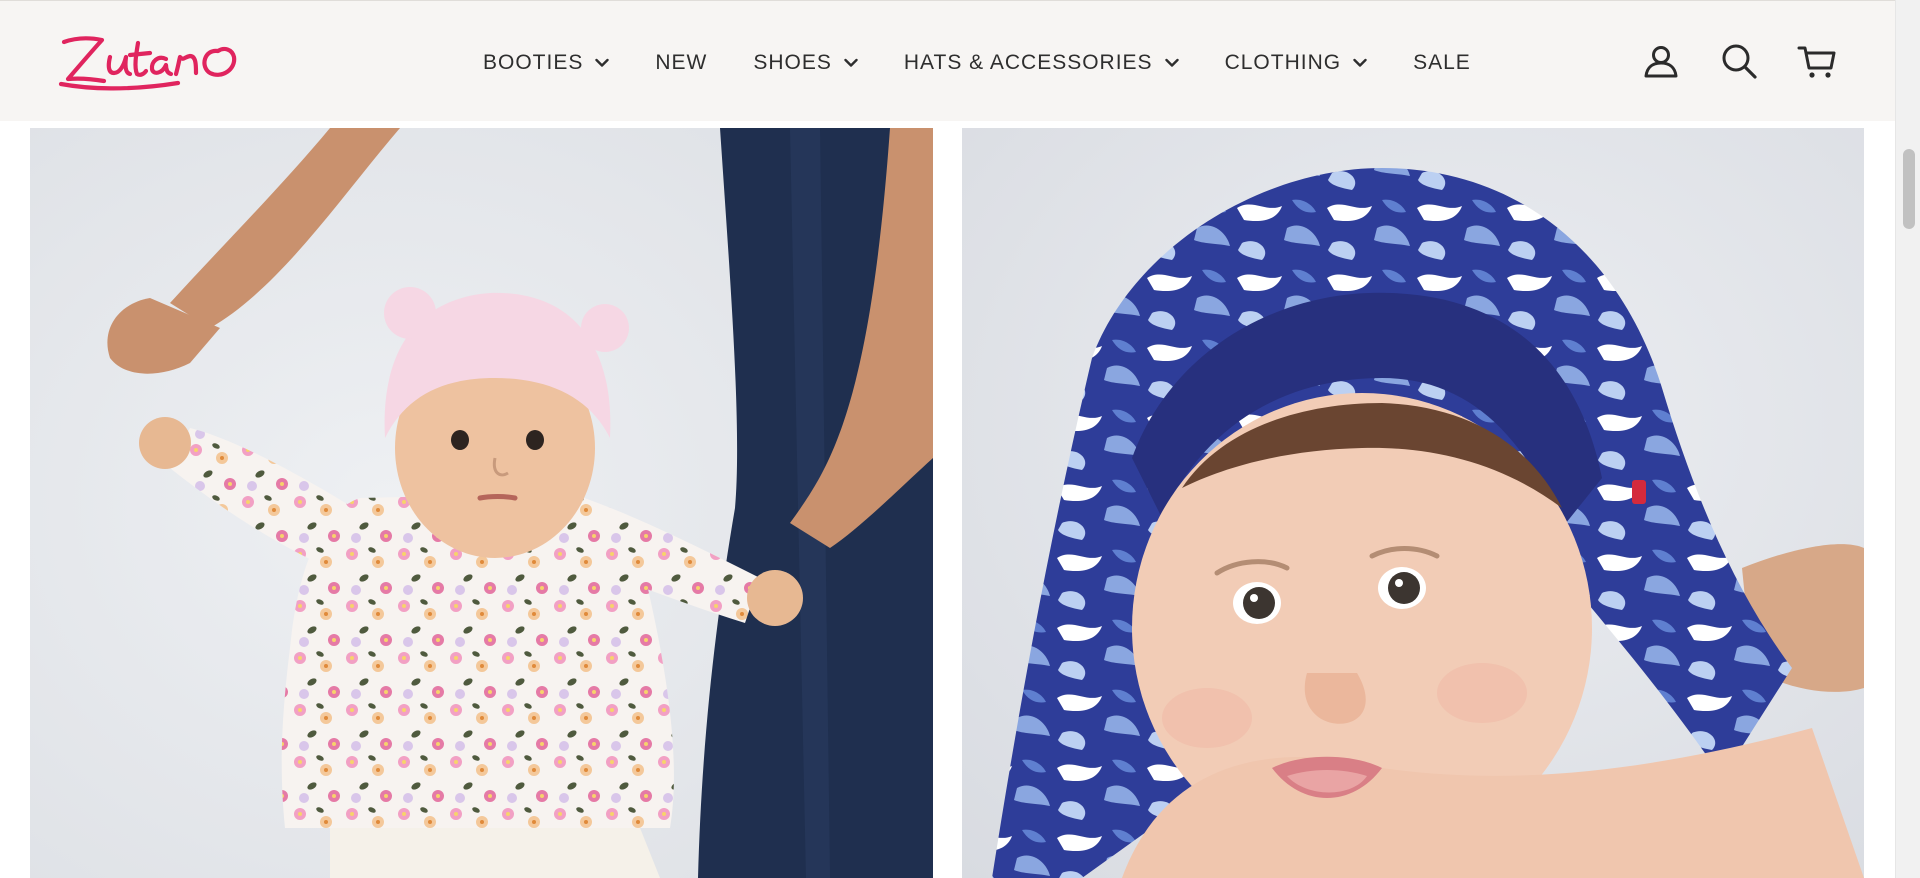 The image size is (1920, 878). I want to click on cart-icon, so click(1817, 61).